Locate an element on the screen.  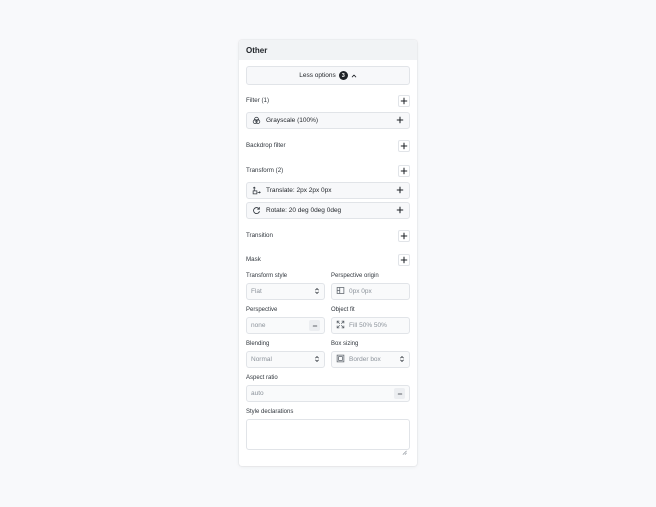
object-fit-placeholder: Fill 50% 50% is located at coordinates (368, 325).